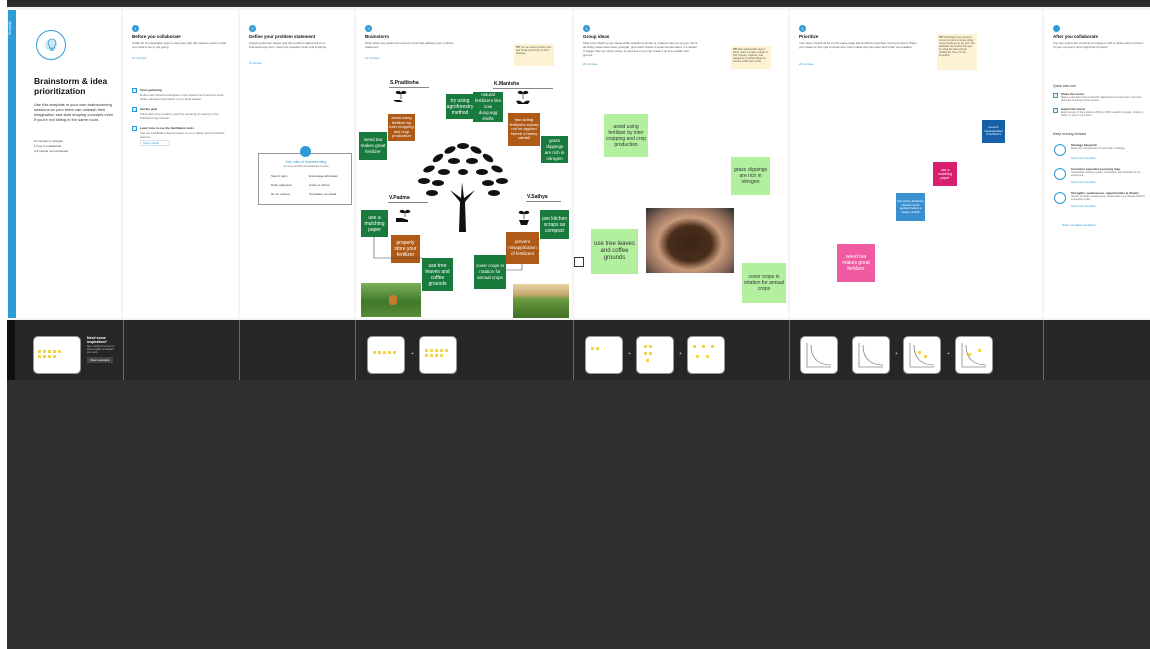 The image size is (1150, 649). I want to click on connector-lines, so click(448, 253).